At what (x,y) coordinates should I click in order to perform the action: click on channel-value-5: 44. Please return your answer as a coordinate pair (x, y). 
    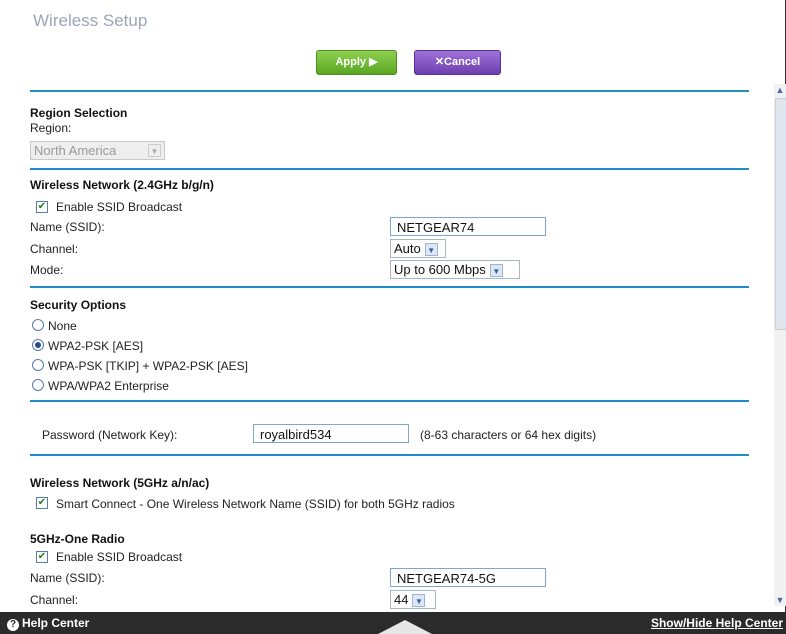
    Looking at the image, I should click on (401, 599).